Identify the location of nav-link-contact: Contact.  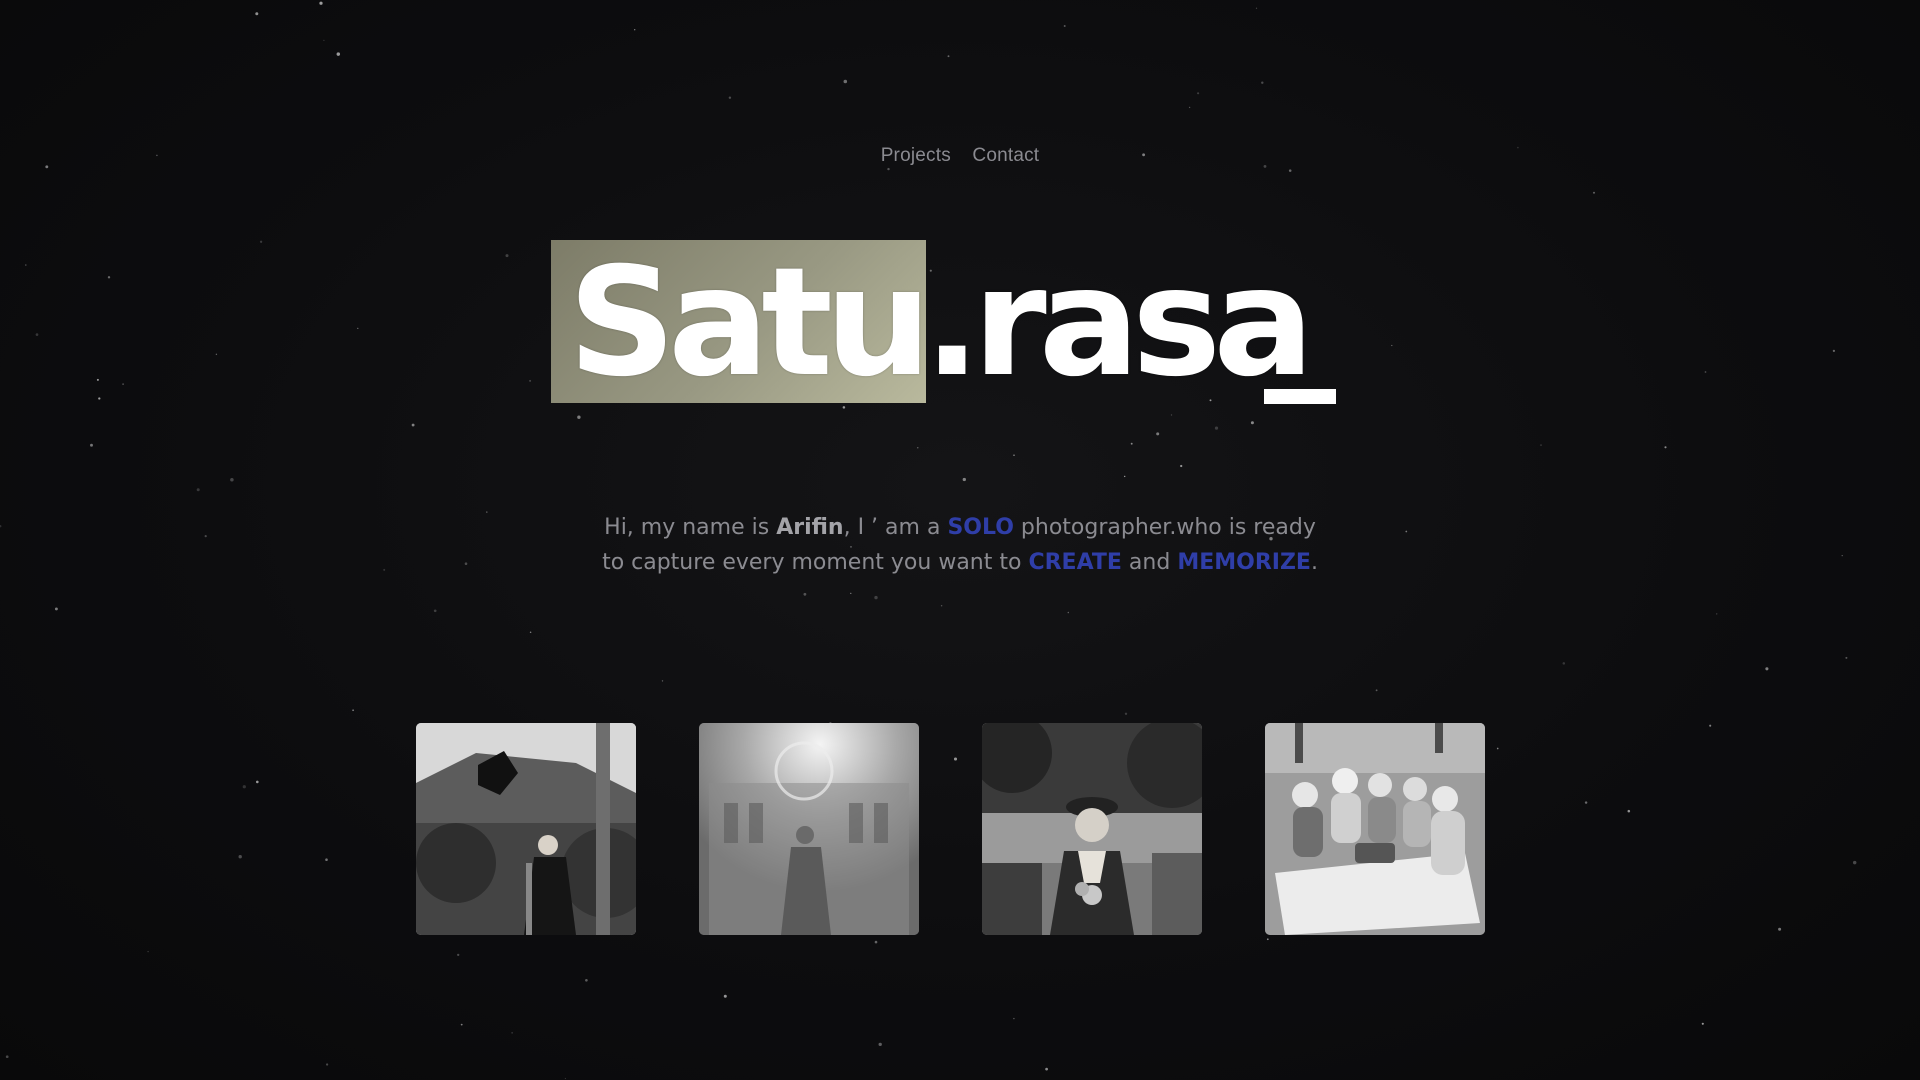
(1005, 155).